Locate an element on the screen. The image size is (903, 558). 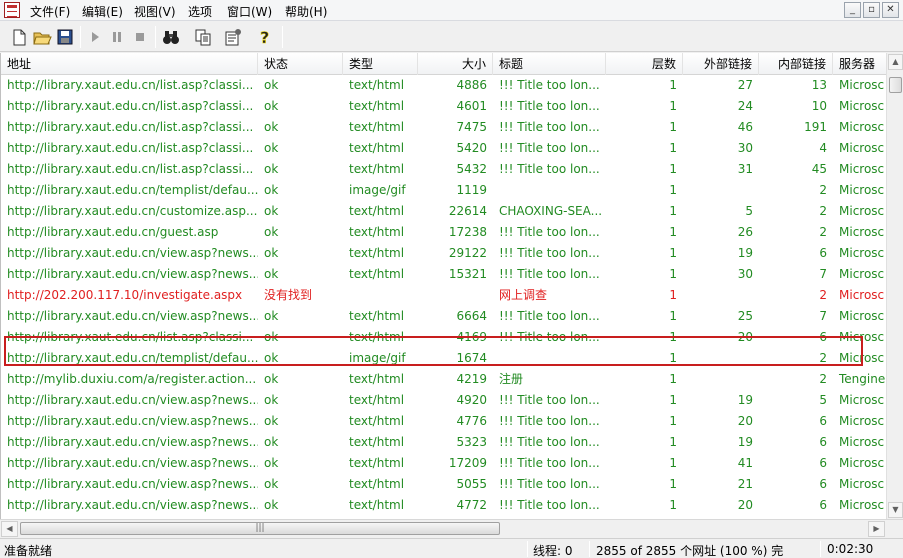
menu-help: 帮助(H) is located at coordinates (306, 11).